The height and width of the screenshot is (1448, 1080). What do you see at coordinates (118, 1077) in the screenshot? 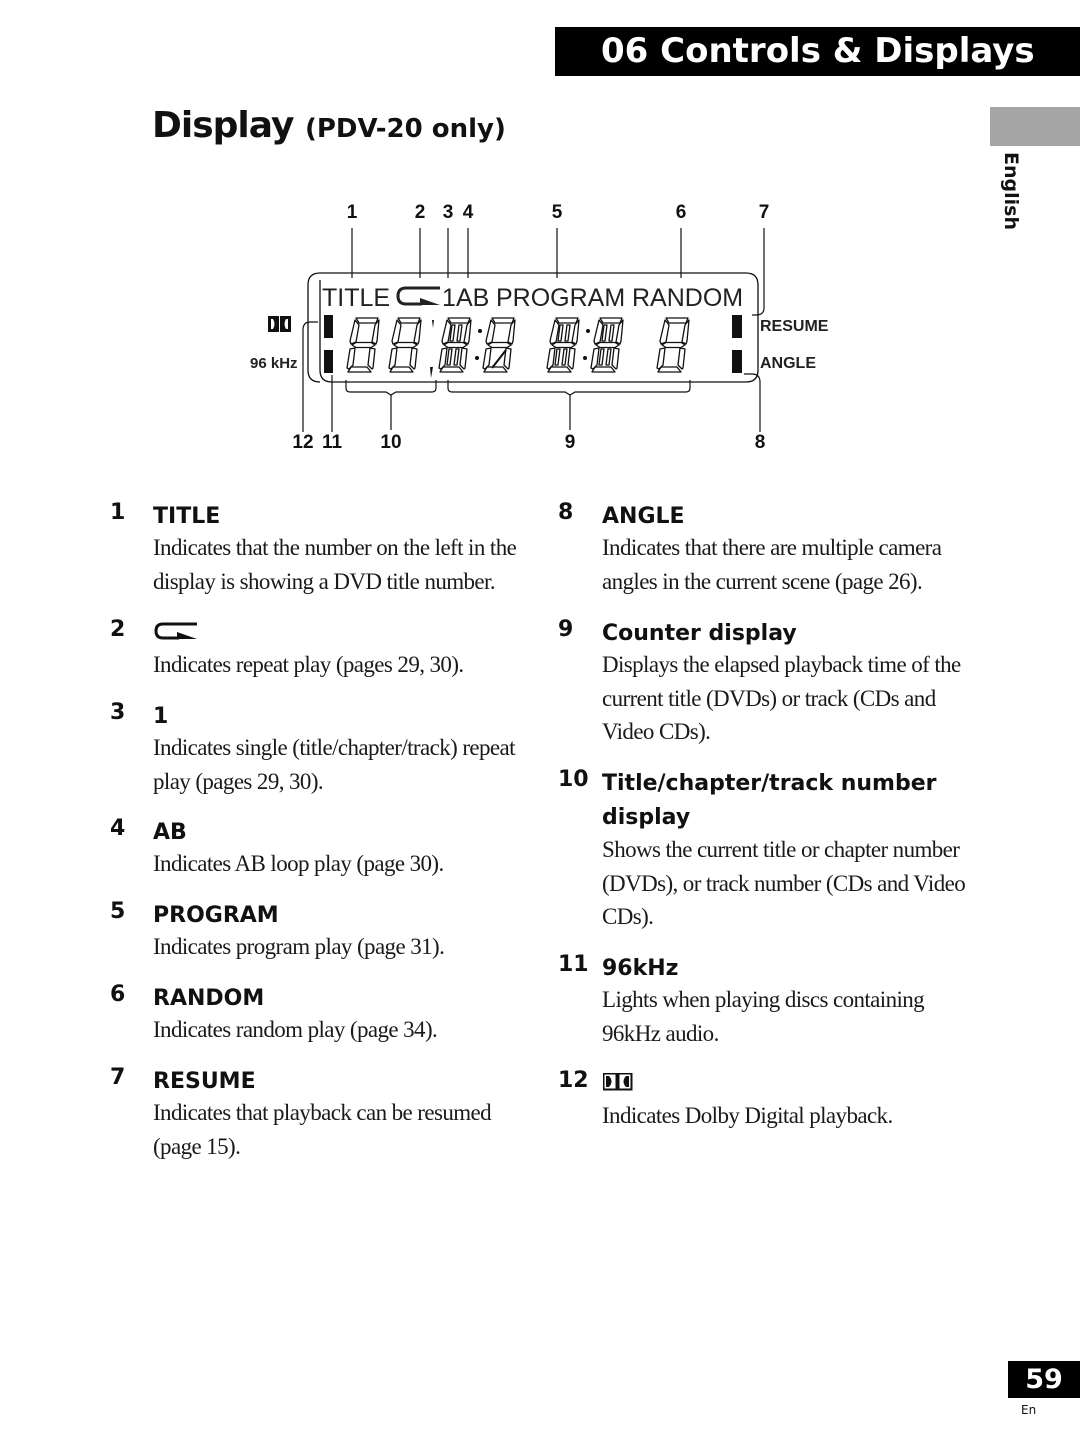
I see `item-number: 7` at bounding box center [118, 1077].